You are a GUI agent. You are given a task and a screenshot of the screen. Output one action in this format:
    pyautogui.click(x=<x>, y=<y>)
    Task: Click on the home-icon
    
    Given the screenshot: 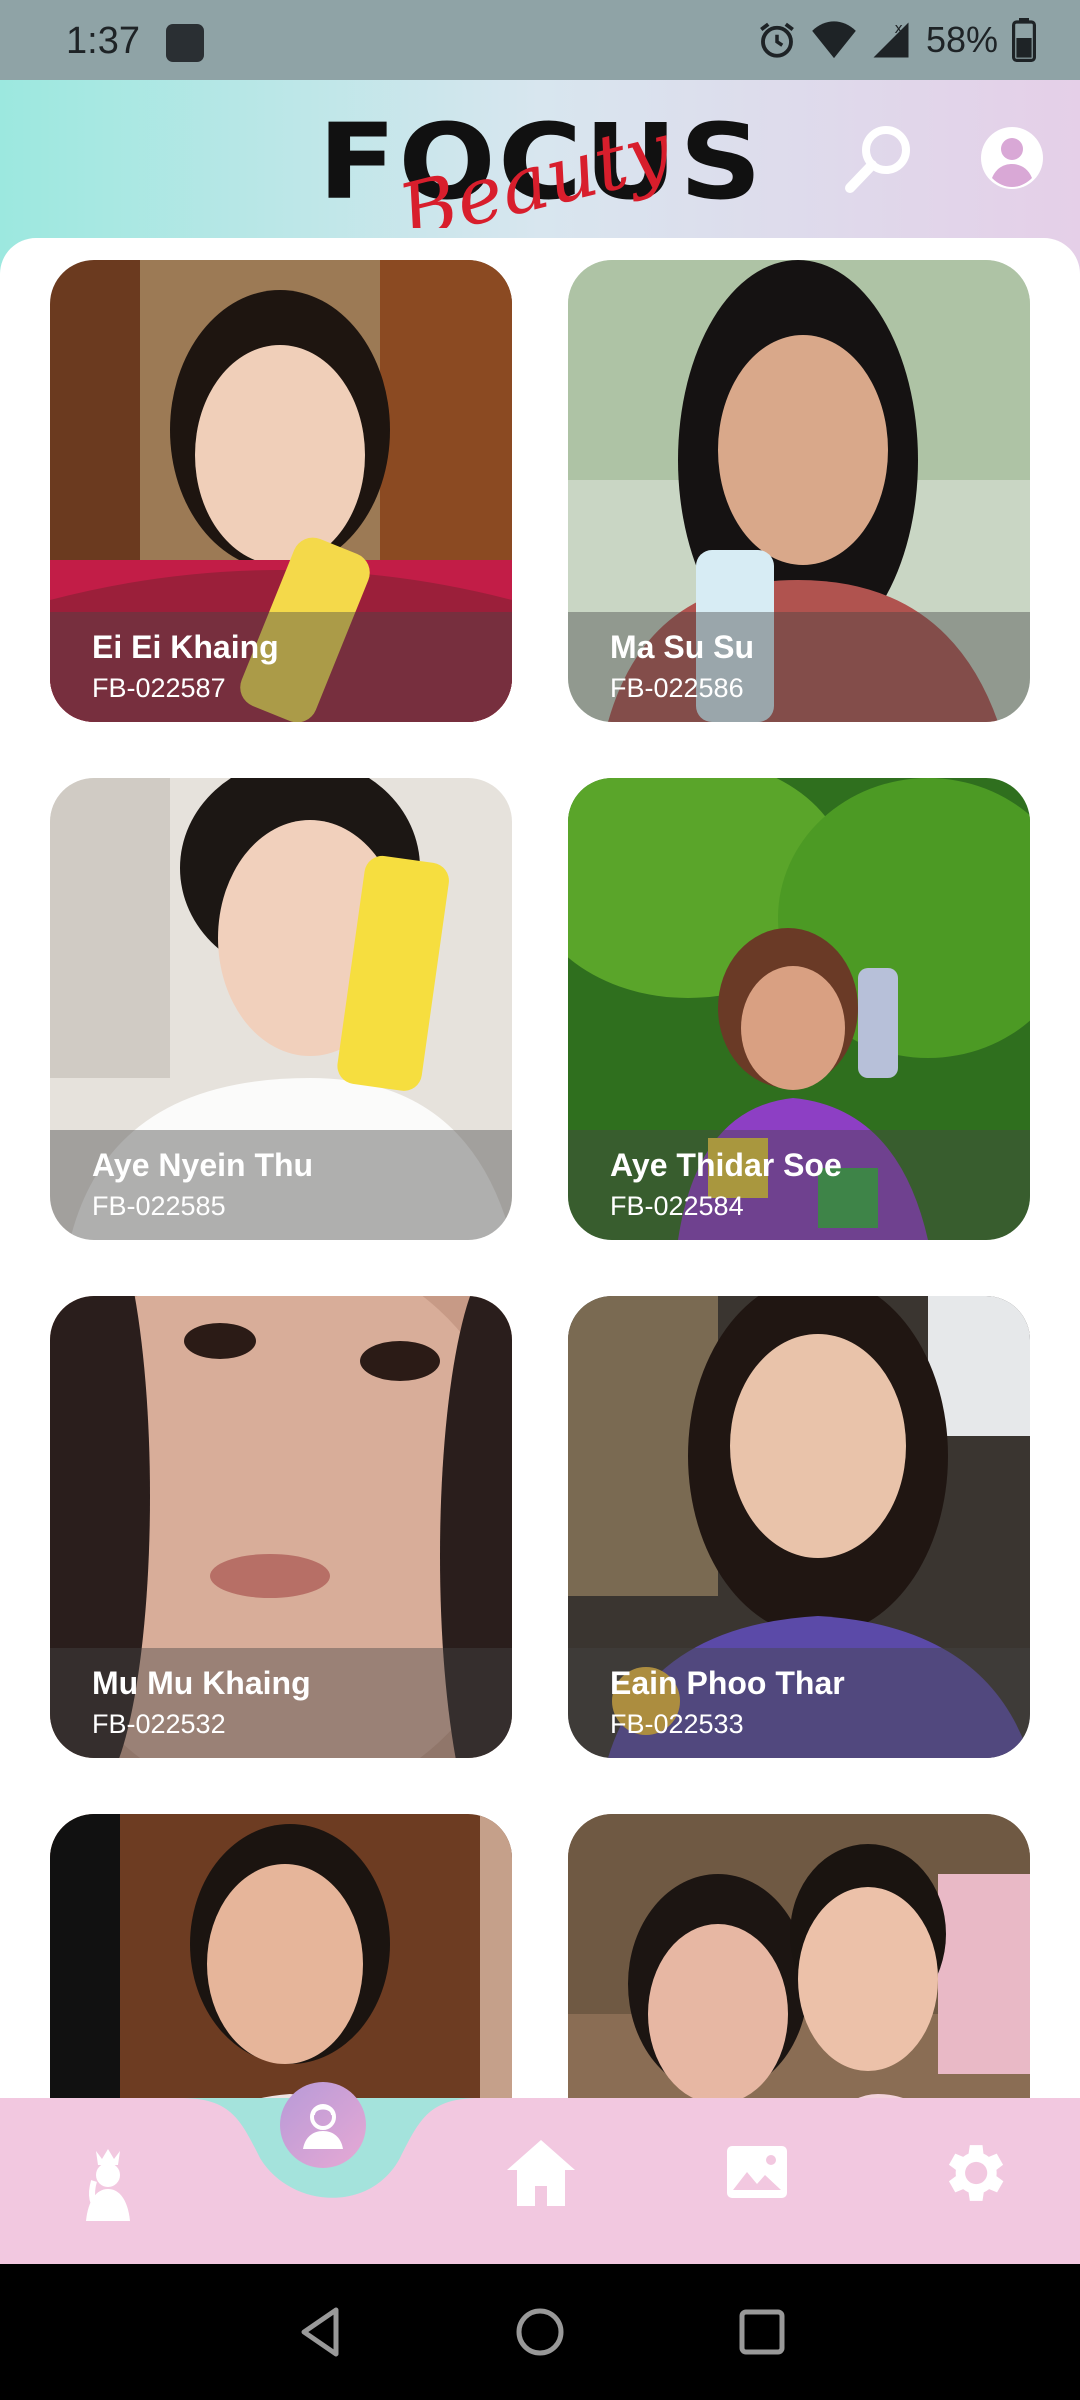 What is the action you would take?
    pyautogui.click(x=541, y=2173)
    